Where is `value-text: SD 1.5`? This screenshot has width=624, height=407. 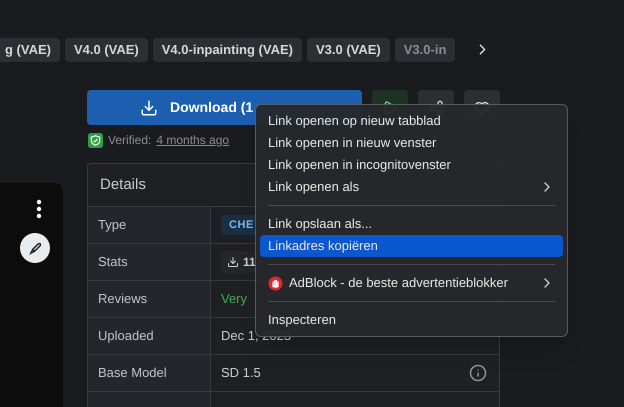
value-text: SD 1.5 is located at coordinates (241, 373).